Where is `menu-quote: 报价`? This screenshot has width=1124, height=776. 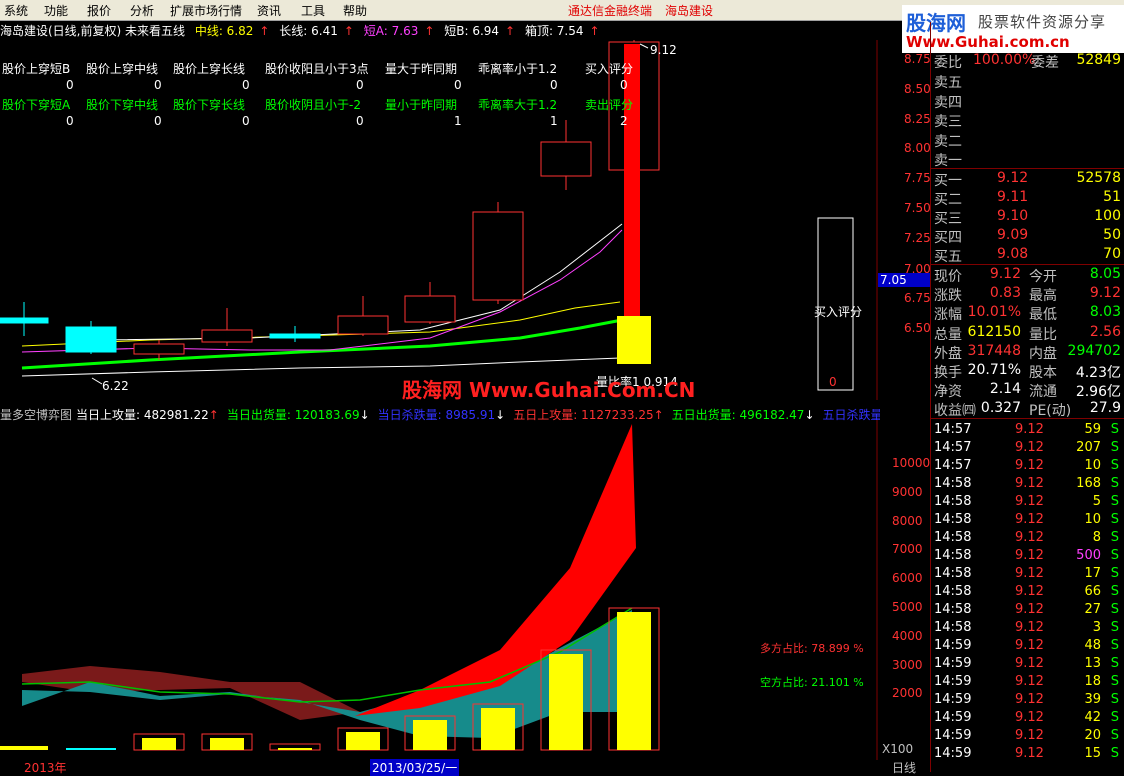 menu-quote: 报价 is located at coordinates (99, 10).